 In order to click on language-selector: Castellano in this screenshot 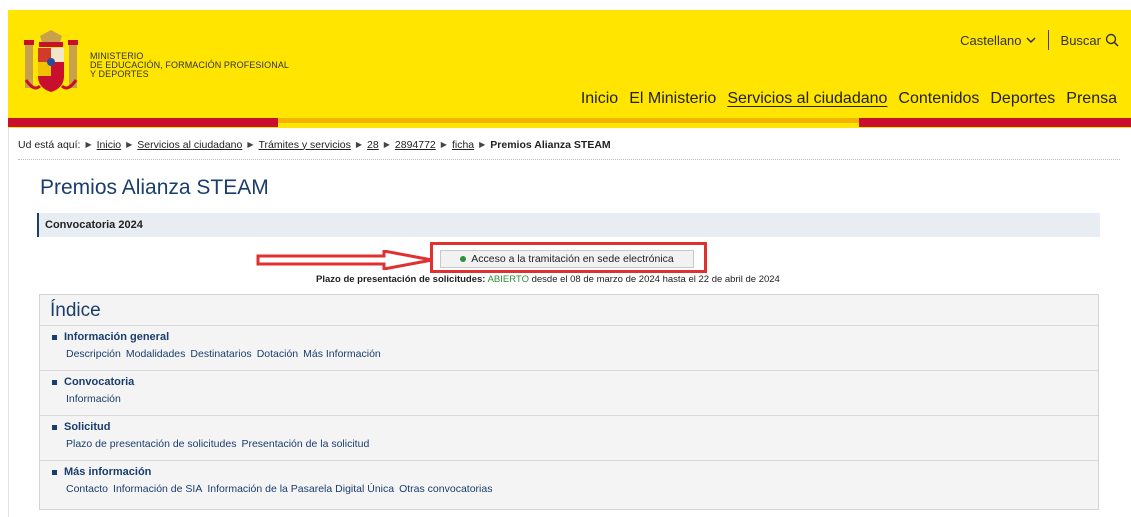, I will do `click(1003, 40)`.